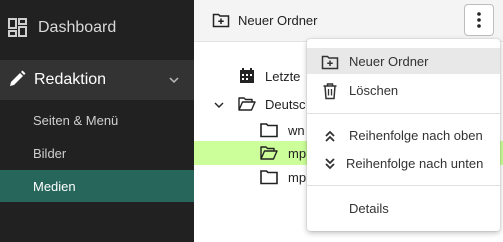 Image resolution: width=503 pixels, height=242 pixels. Describe the element at coordinates (416, 135) in the screenshot. I see `menu-item-label: Reihenfolge nach oben` at that location.